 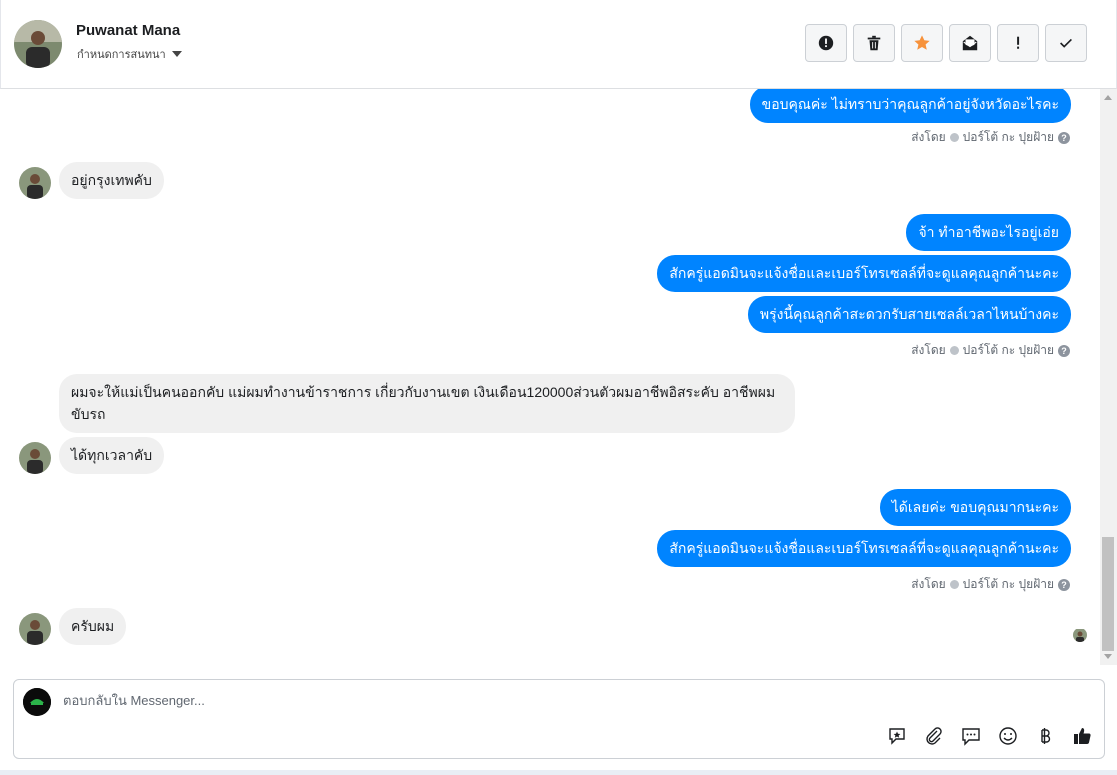 What do you see at coordinates (975, 507) in the screenshot?
I see `outgoing-message: ได้เลยค่ะ ขอบคุณมากนะคะ` at bounding box center [975, 507].